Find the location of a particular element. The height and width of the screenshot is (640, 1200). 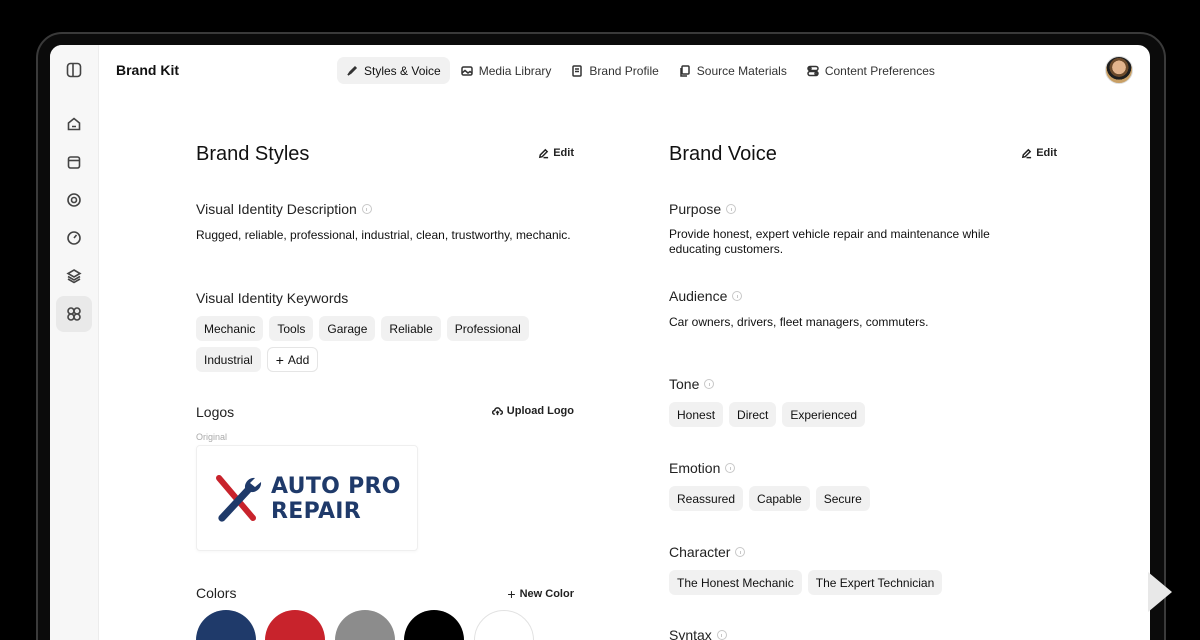

label-text: Emotion is located at coordinates (695, 468).